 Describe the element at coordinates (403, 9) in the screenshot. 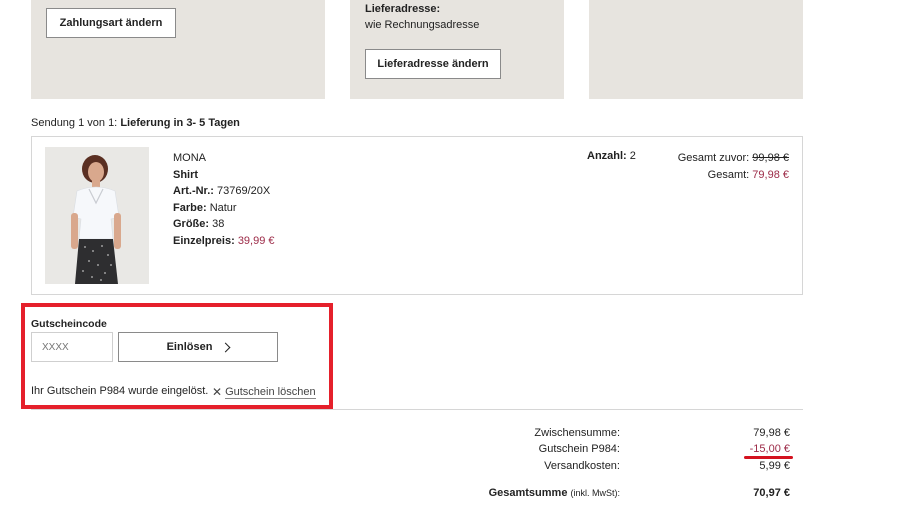

I see `delivery-address-label: Lieferadresse:` at that location.